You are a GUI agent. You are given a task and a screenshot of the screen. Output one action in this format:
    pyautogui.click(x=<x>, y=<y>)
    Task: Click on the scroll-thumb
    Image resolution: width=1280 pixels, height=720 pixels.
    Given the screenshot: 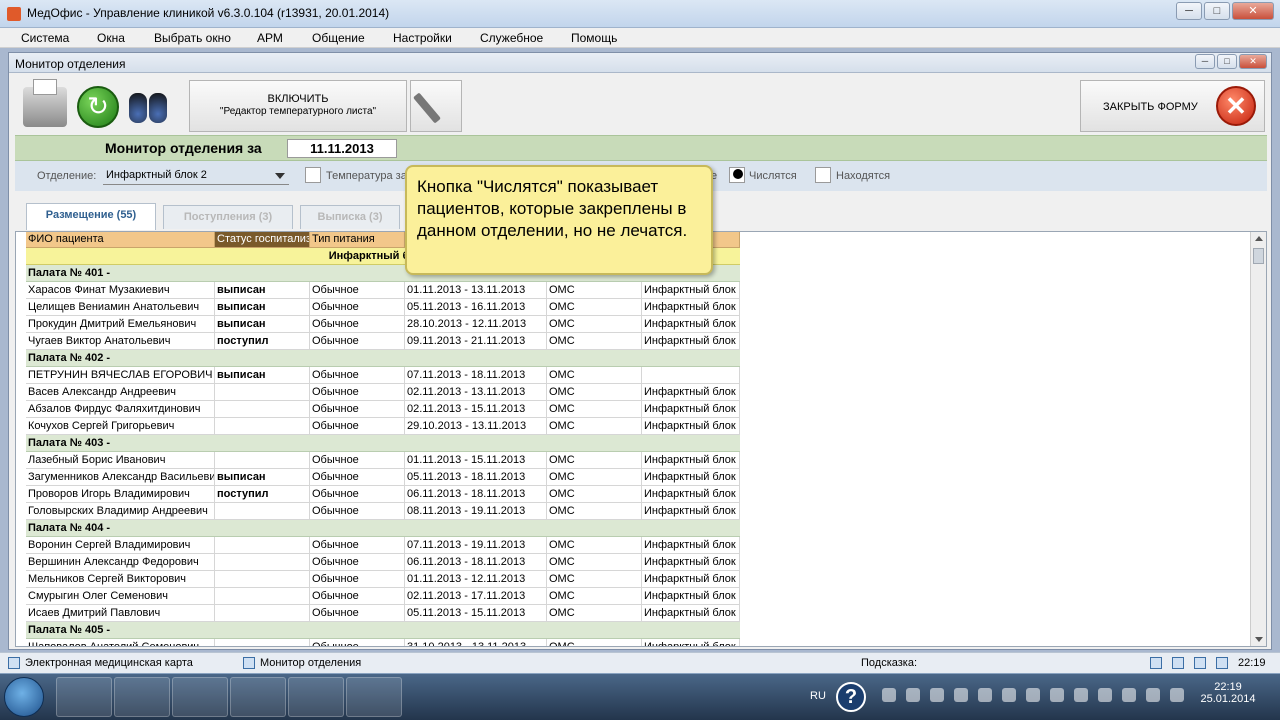 What is the action you would take?
    pyautogui.click(x=1258, y=256)
    